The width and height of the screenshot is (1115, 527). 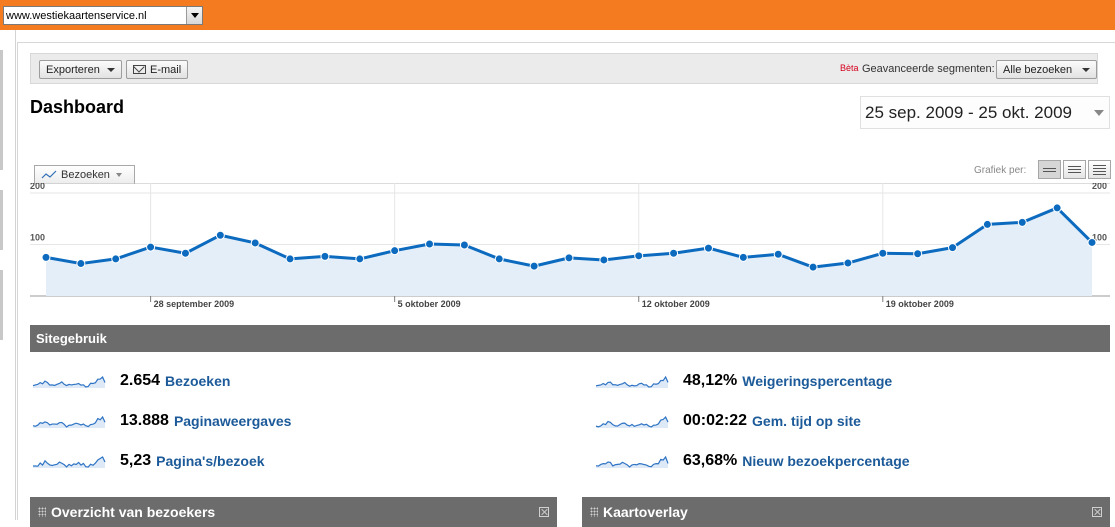 What do you see at coordinates (139, 69) in the screenshot?
I see `envelope-icon` at bounding box center [139, 69].